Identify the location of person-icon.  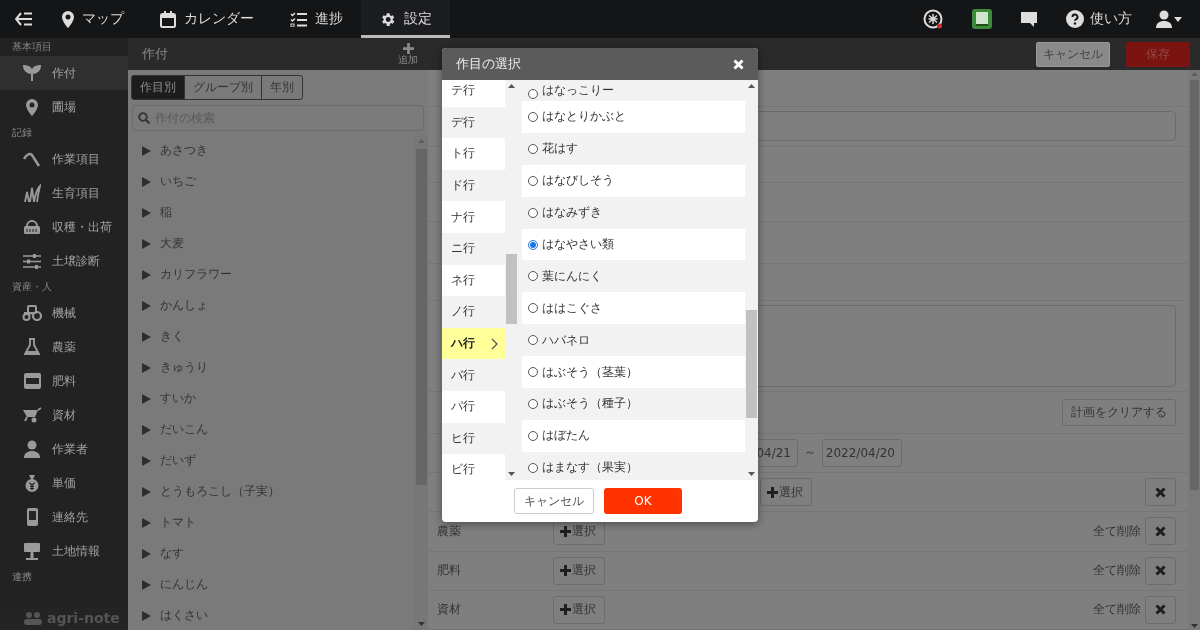
(32, 449).